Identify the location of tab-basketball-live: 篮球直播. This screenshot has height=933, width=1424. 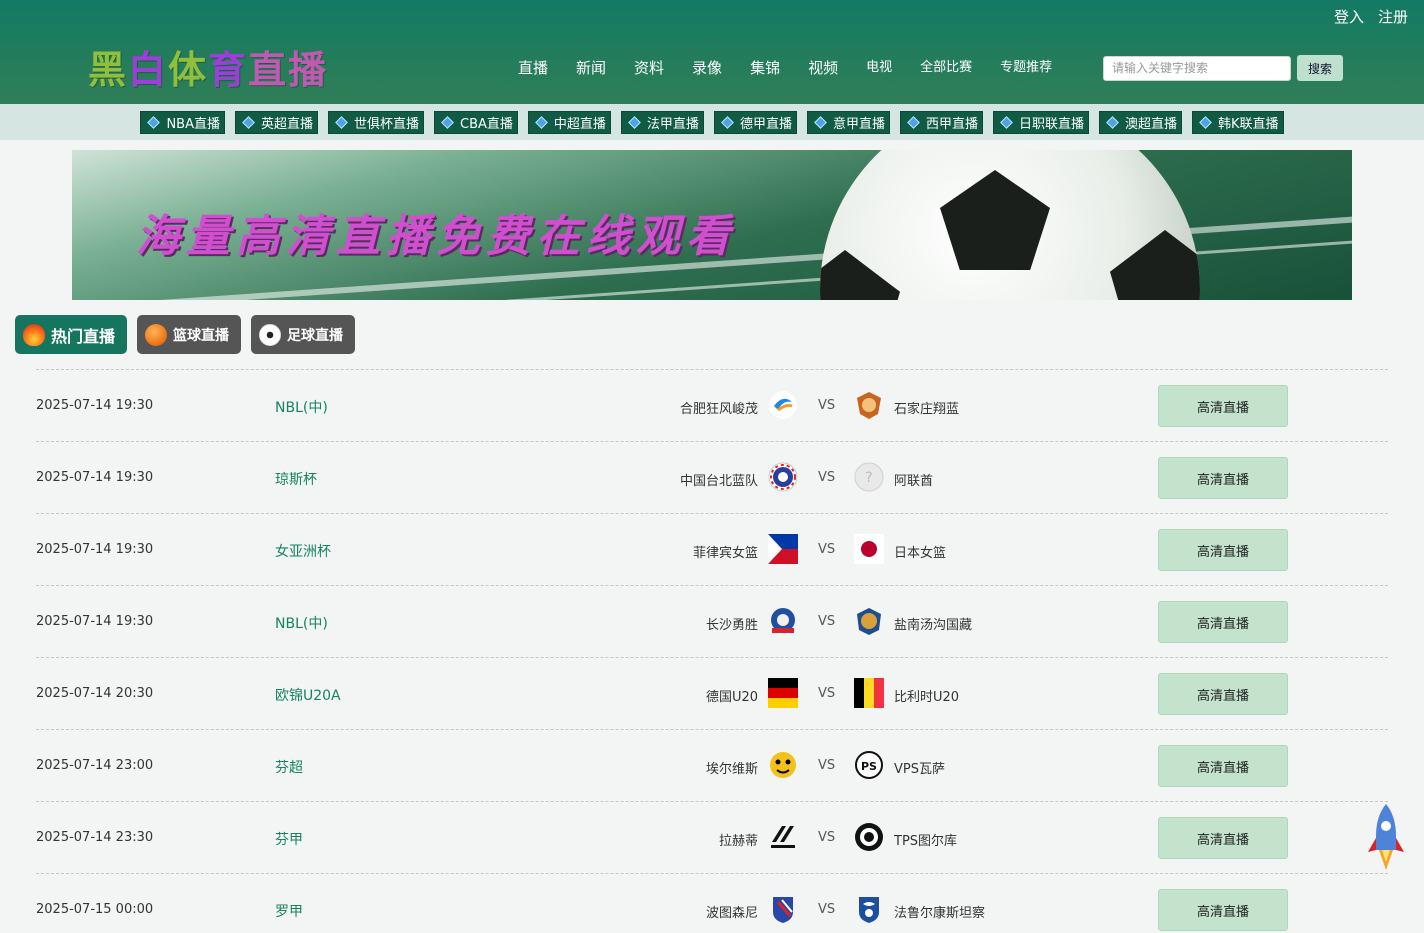
(189, 334).